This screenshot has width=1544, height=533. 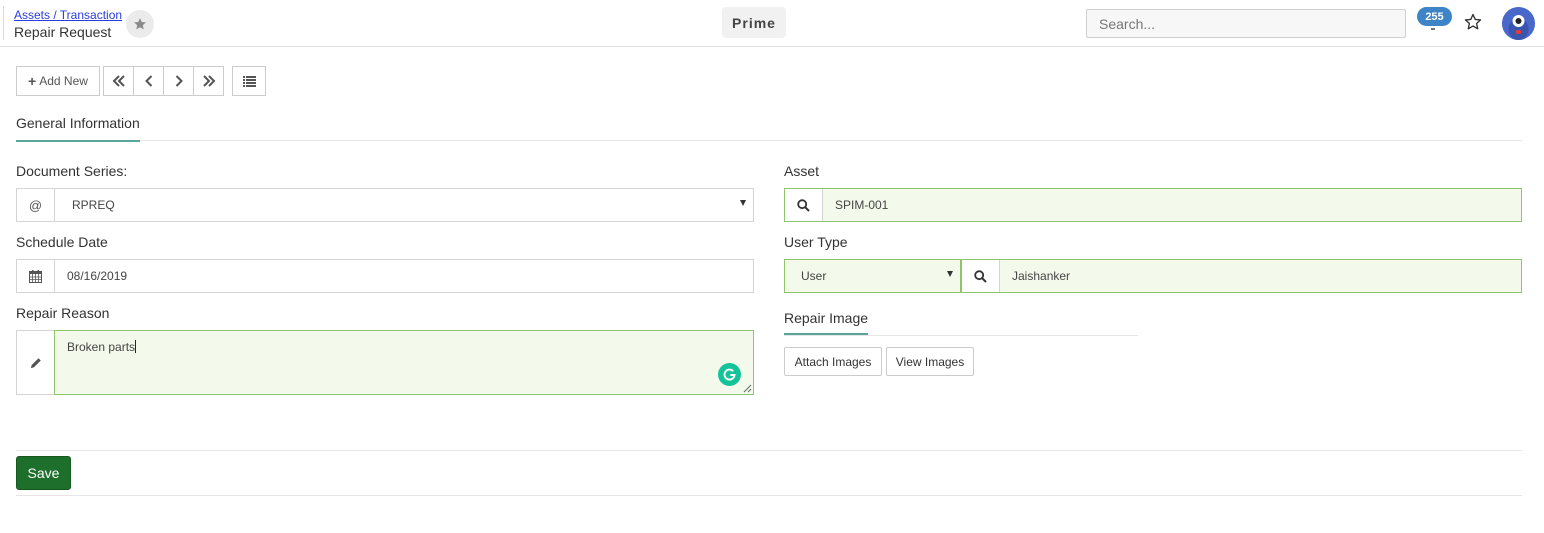 What do you see at coordinates (36, 205) in the screenshot?
I see `at-sign-icon: @` at bounding box center [36, 205].